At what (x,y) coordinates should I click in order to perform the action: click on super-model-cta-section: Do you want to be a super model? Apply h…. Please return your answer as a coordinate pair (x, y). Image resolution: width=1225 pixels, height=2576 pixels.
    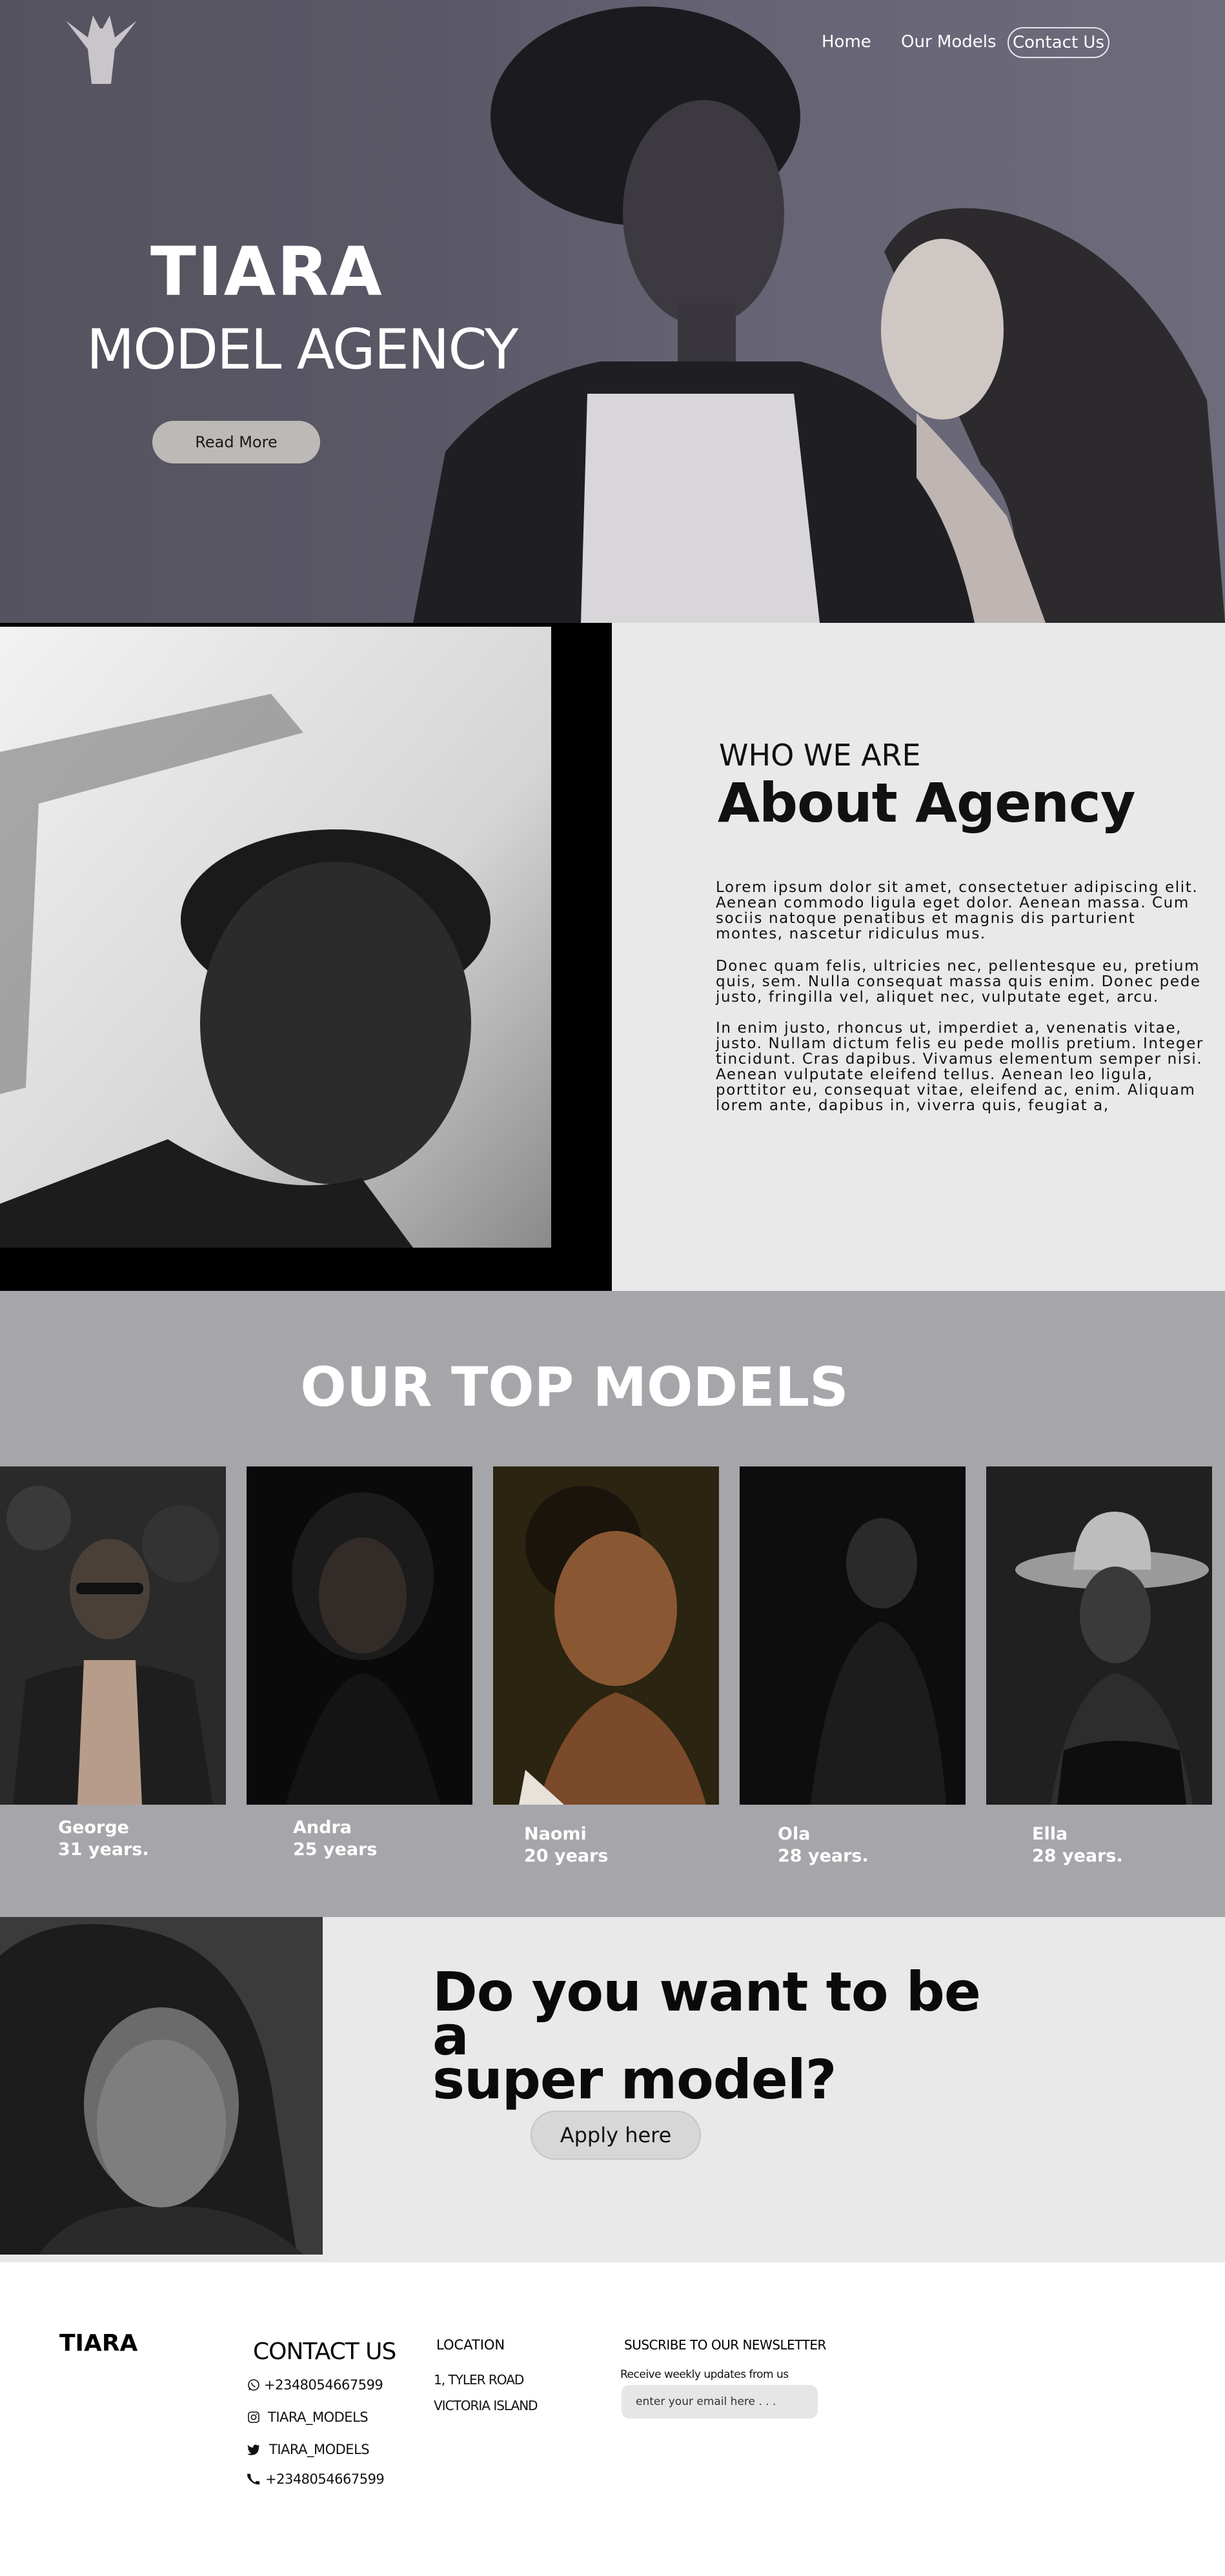
    Looking at the image, I should click on (612, 2089).